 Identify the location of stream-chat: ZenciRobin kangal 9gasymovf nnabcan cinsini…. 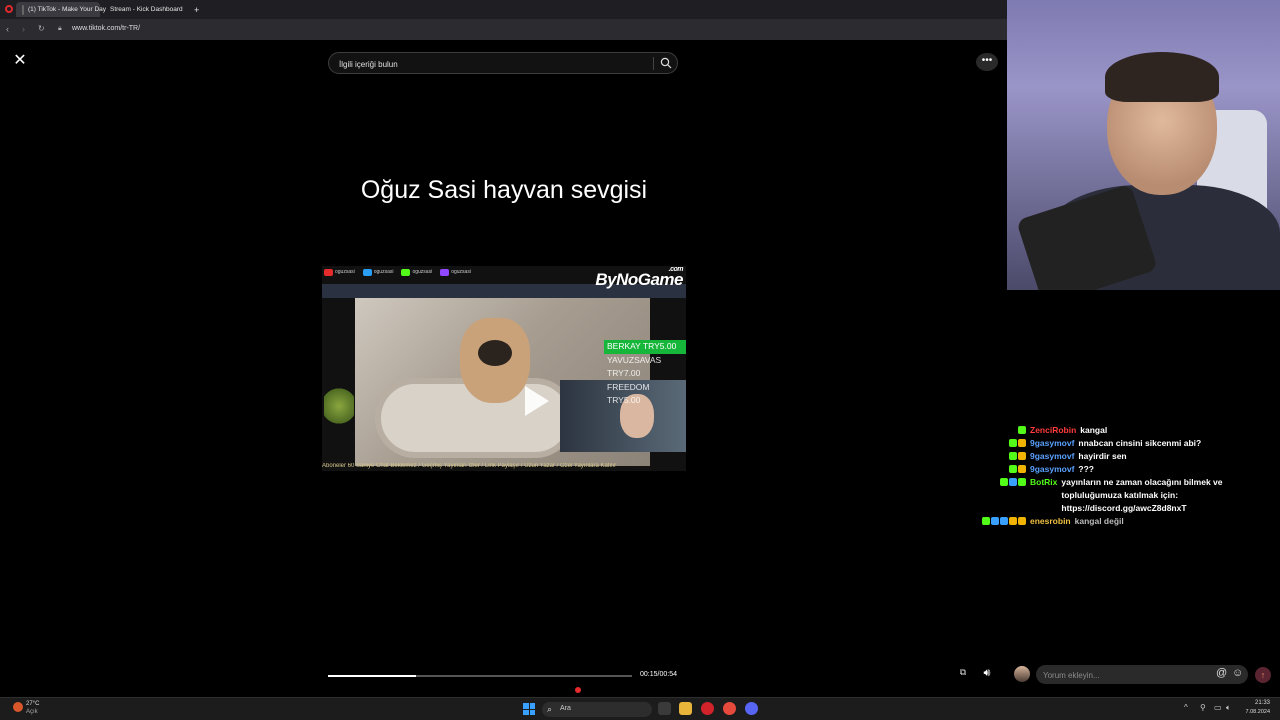
(1130, 476).